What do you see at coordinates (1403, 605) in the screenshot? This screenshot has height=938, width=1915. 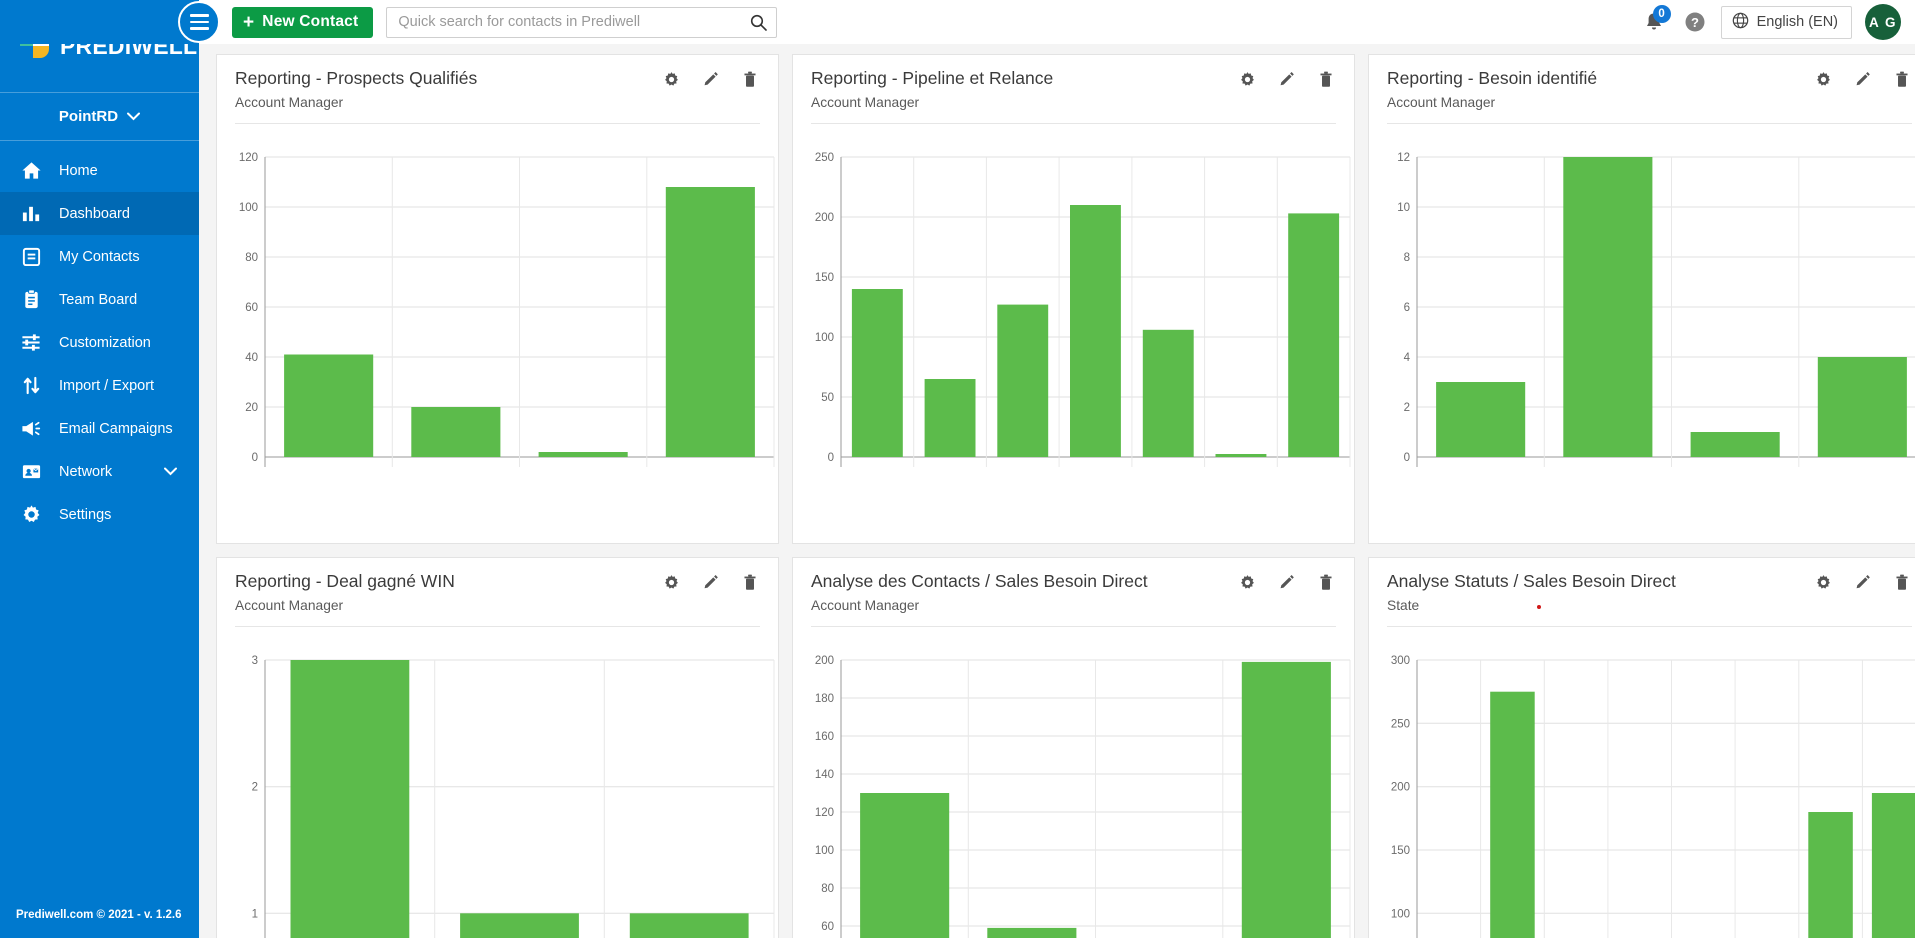 I see `card-subtitle: State` at bounding box center [1403, 605].